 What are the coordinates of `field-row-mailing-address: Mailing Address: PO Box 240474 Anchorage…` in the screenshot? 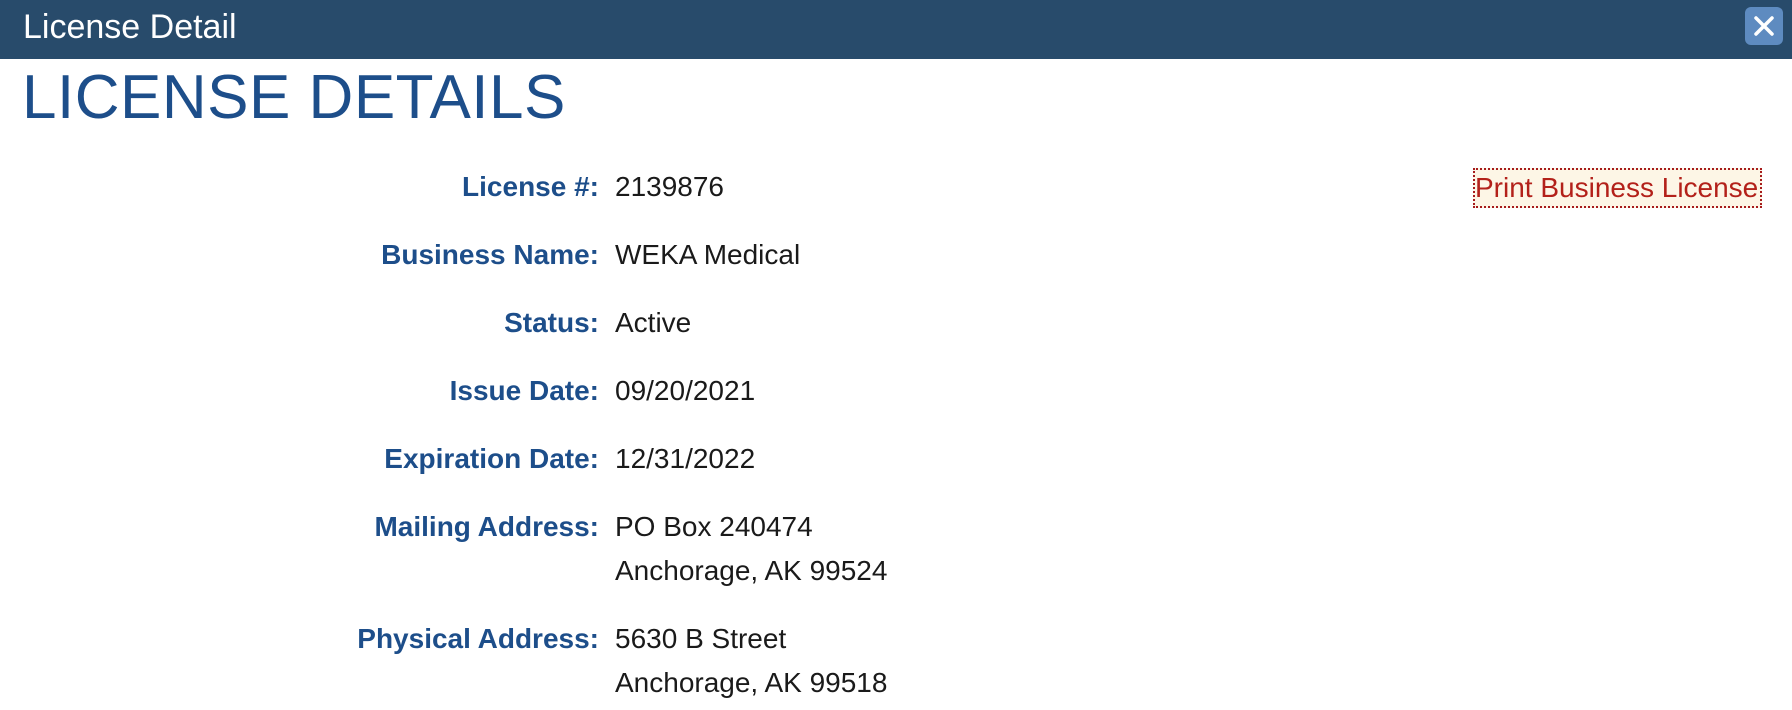 It's located at (896, 545).